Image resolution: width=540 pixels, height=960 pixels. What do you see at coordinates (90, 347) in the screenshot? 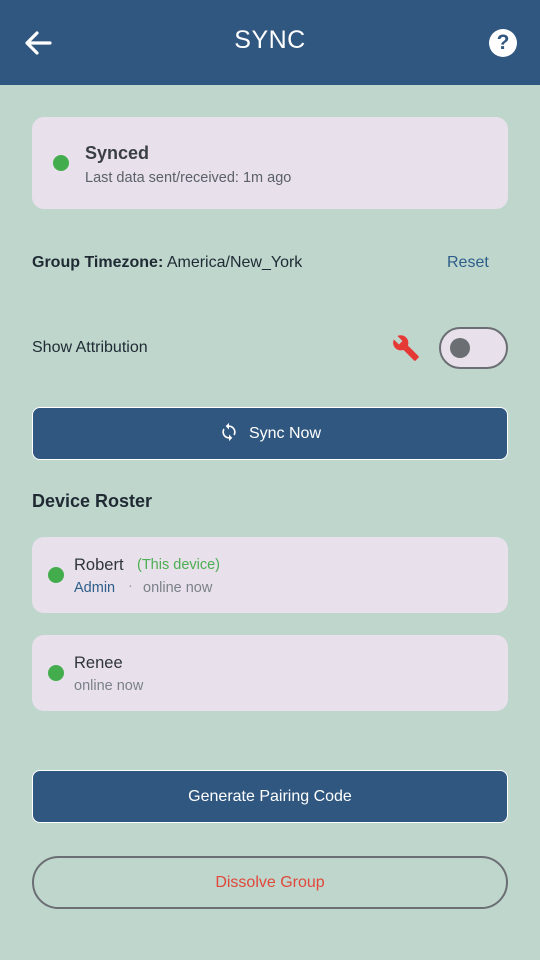
I see `show-attribution-label: Show Attribution` at bounding box center [90, 347].